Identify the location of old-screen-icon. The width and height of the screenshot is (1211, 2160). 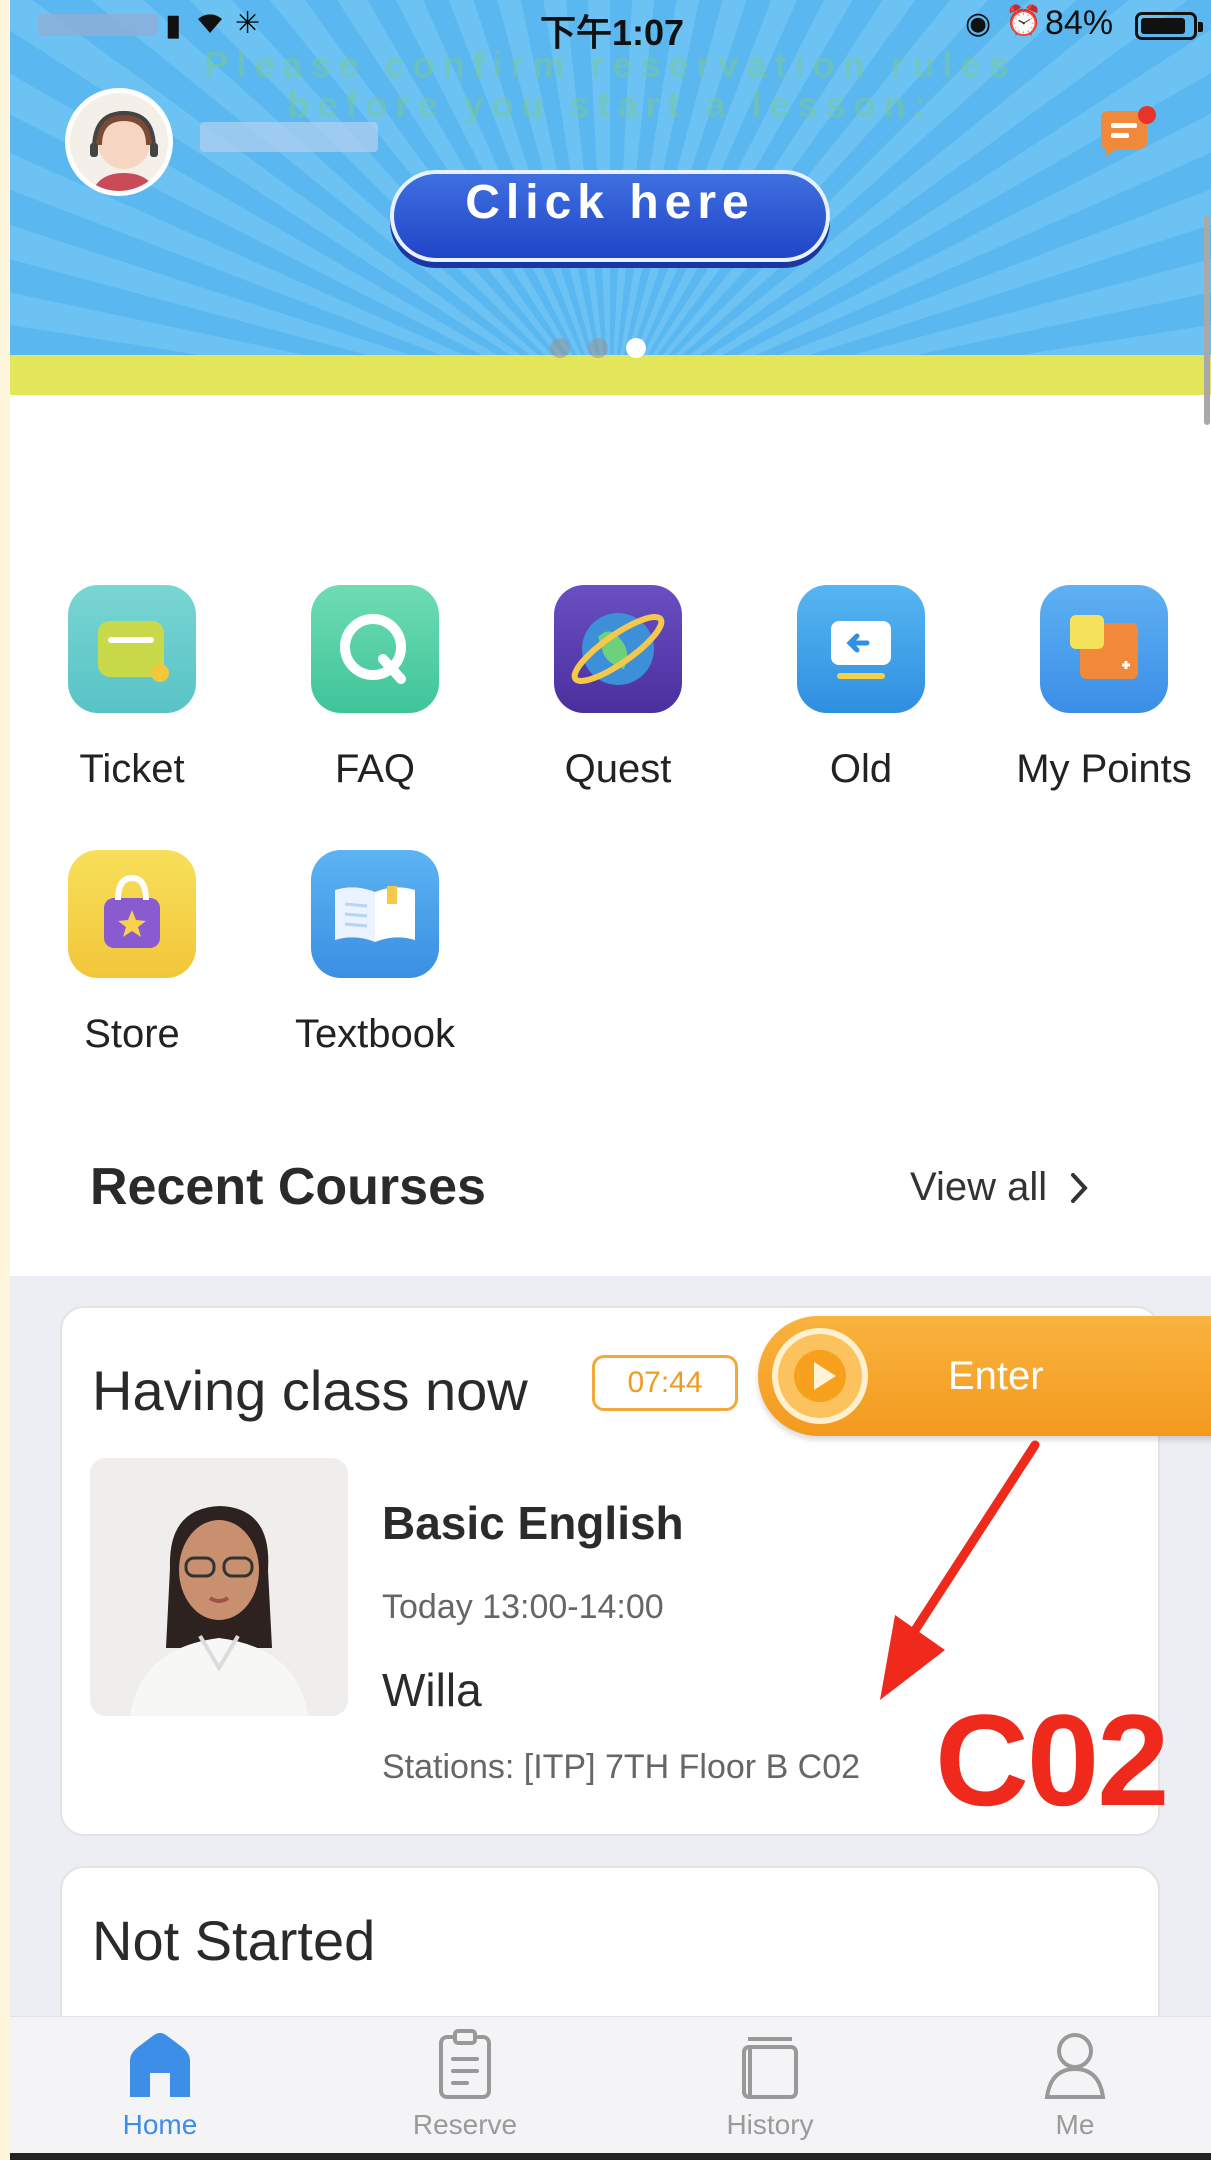
(861, 649).